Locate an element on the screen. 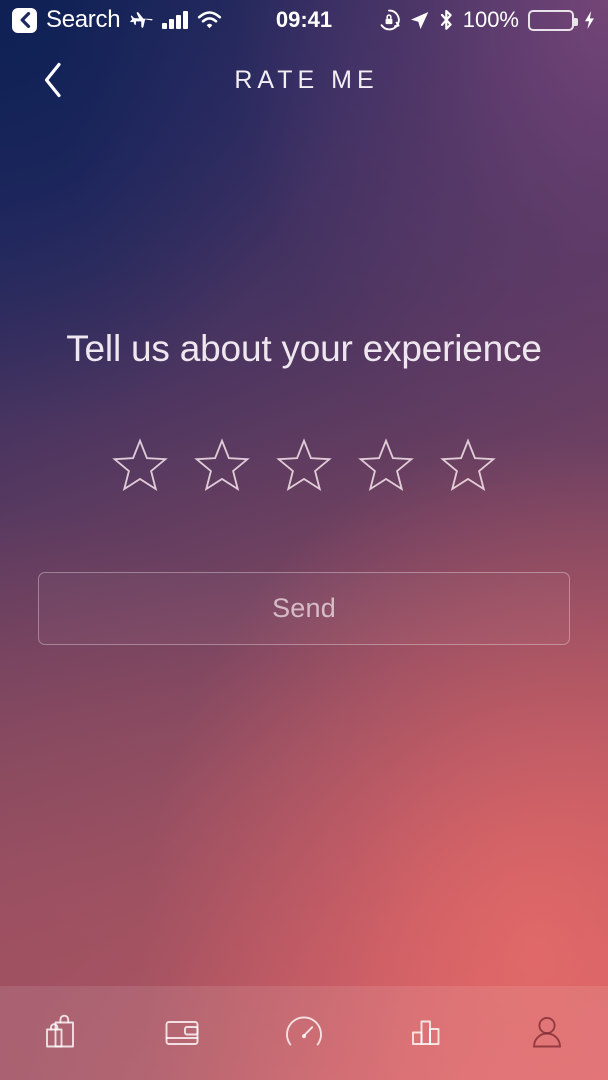 Image resolution: width=608 pixels, height=1080 pixels. page-title: RATE ME is located at coordinates (306, 79).